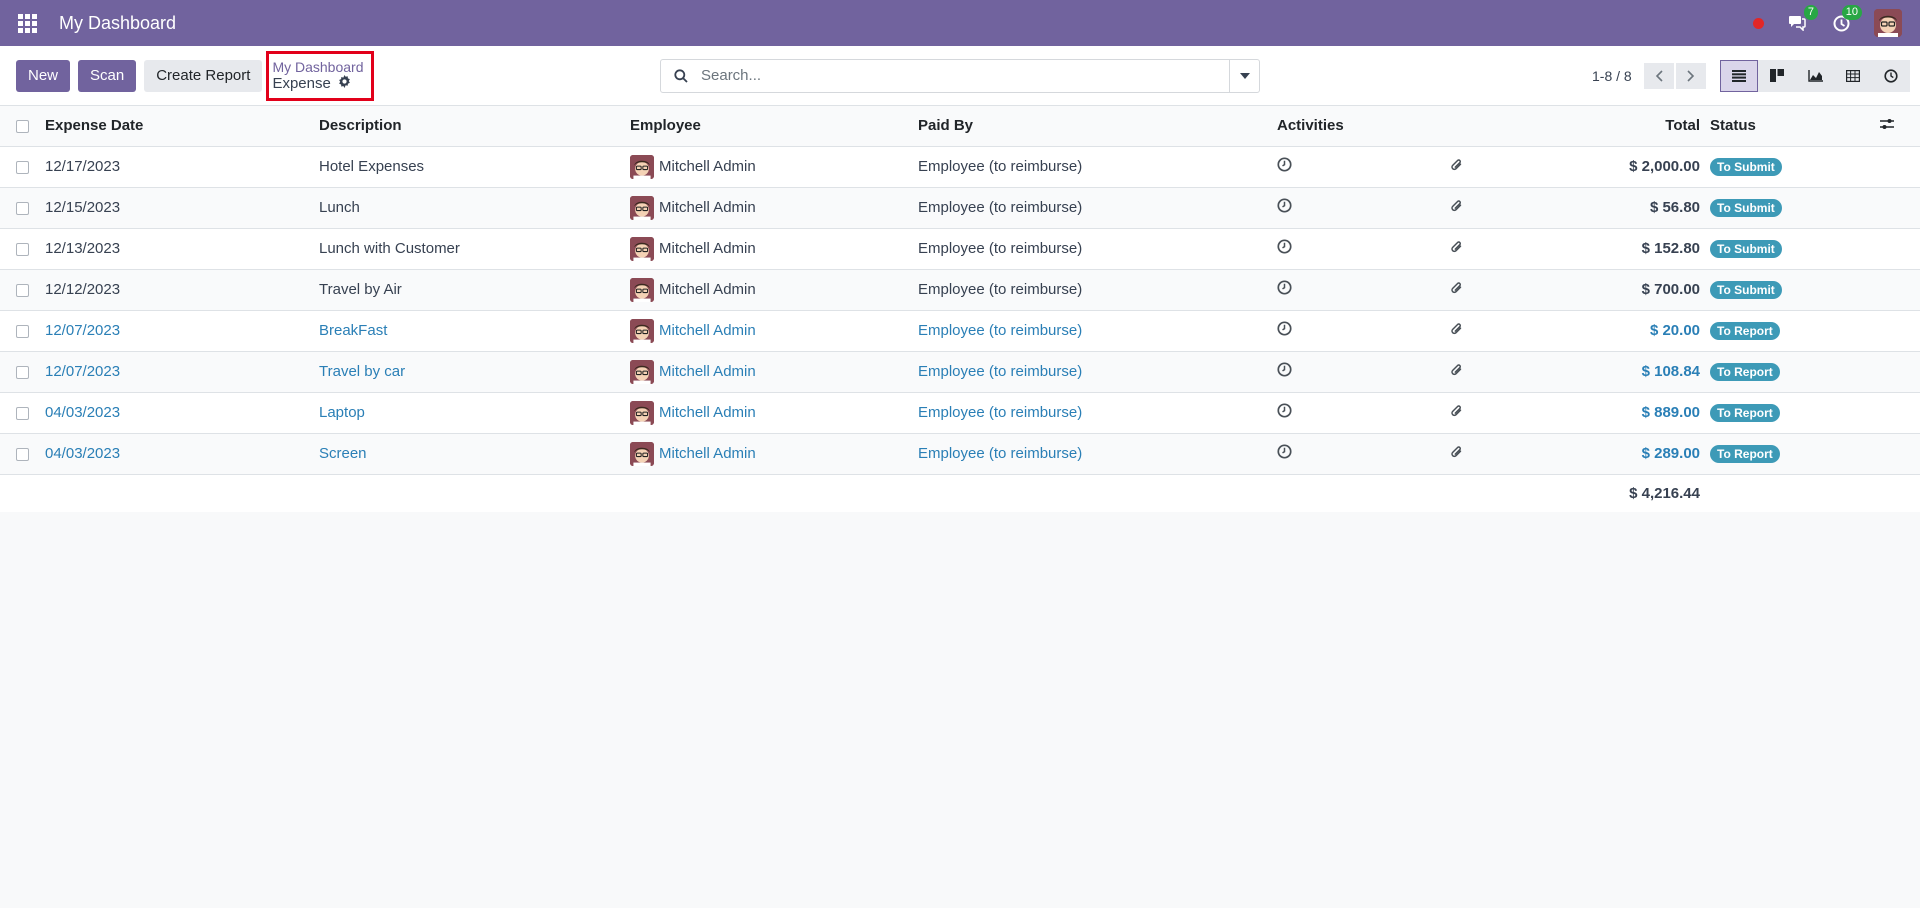 The width and height of the screenshot is (1920, 908). Describe the element at coordinates (344, 83) in the screenshot. I see `gear-icon` at that location.